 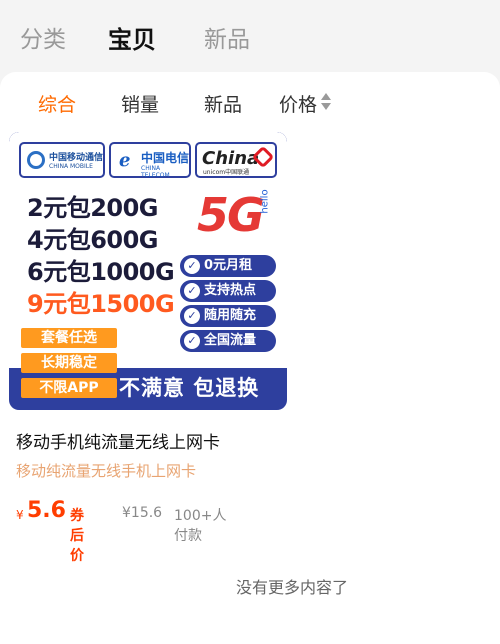 I want to click on product-title: 移动手机纯流量无线上网卡, so click(x=118, y=440).